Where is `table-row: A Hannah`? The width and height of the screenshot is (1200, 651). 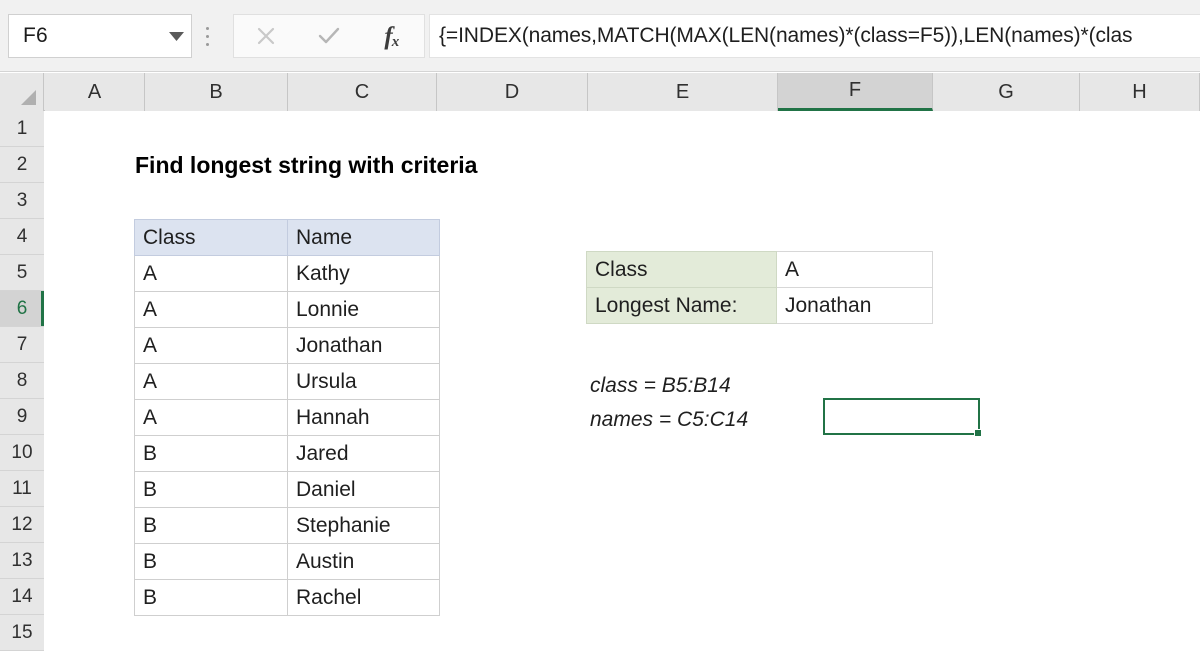
table-row: A Hannah is located at coordinates (287, 417).